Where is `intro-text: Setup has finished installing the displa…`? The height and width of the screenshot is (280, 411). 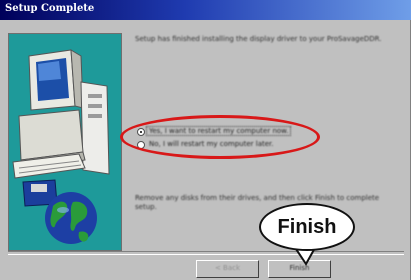
intro-text: Setup has finished installing the displa… is located at coordinates (258, 39).